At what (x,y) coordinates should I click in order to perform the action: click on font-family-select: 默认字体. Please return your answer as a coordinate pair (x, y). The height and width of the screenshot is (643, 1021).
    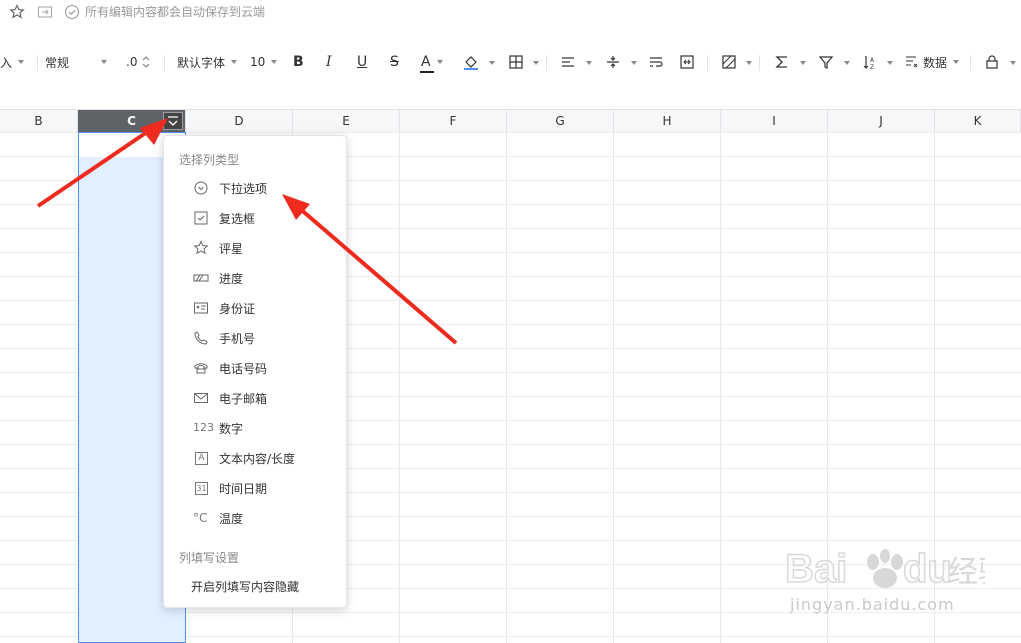
    Looking at the image, I should click on (207, 62).